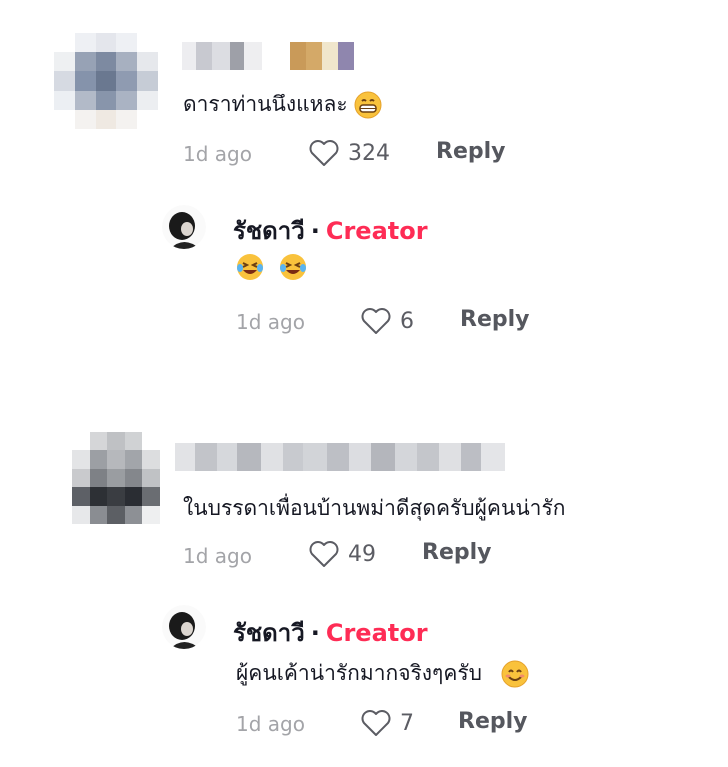 The width and height of the screenshot is (728, 767). Describe the element at coordinates (368, 105) in the screenshot. I see `grinning-face-icon` at that location.